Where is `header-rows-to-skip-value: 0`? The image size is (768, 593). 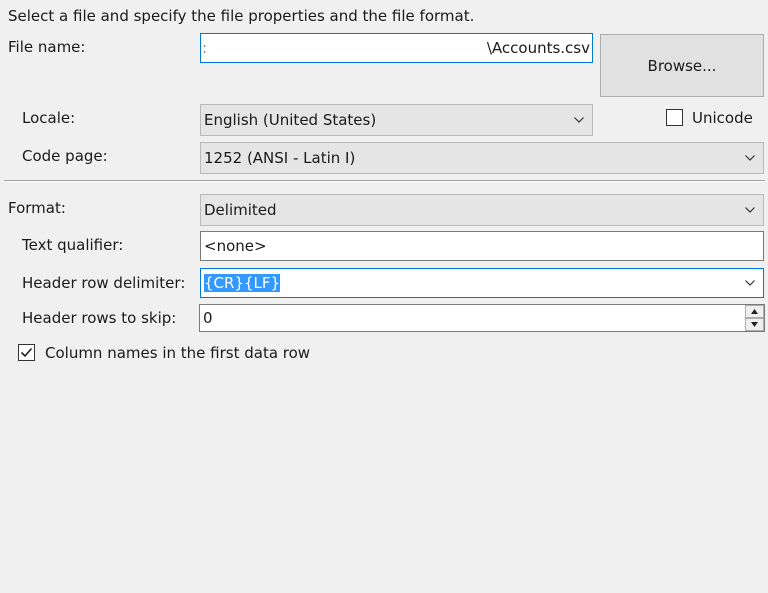 header-rows-to-skip-value: 0 is located at coordinates (208, 318).